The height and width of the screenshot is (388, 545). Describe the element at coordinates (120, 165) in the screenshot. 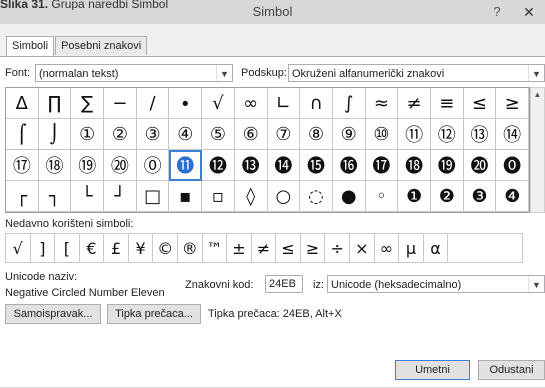

I see `symbol-cell: ⑳` at that location.